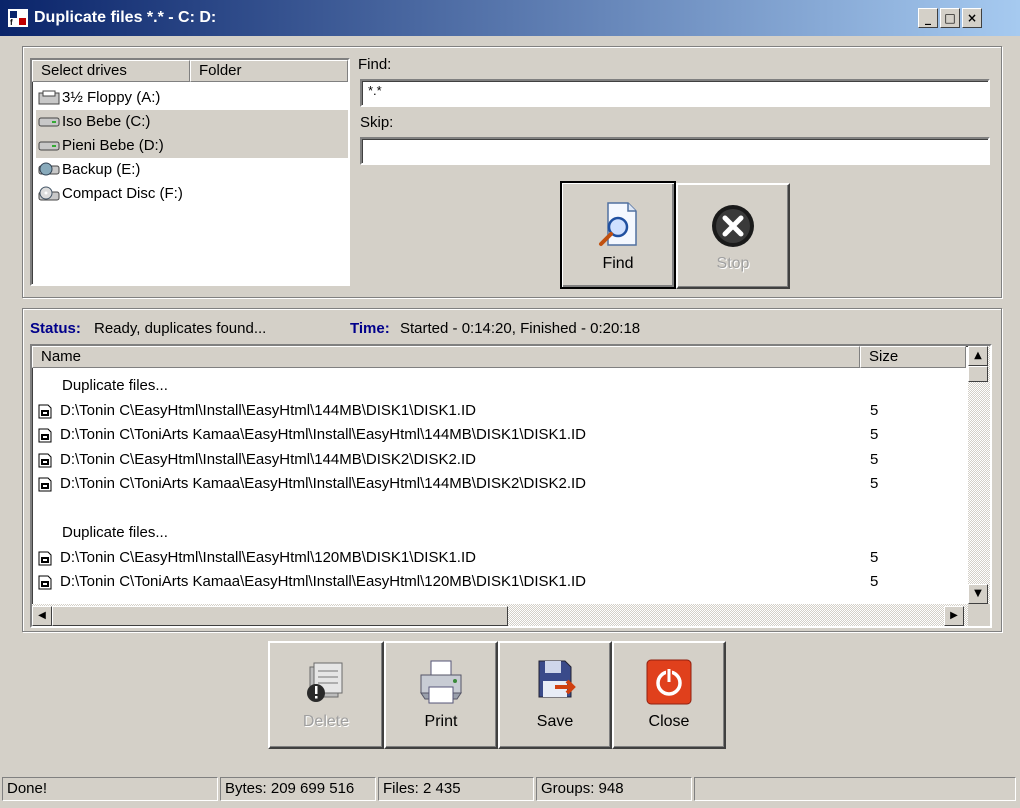 The image size is (1020, 808). I want to click on horizontal-scroll-thumb, so click(280, 616).